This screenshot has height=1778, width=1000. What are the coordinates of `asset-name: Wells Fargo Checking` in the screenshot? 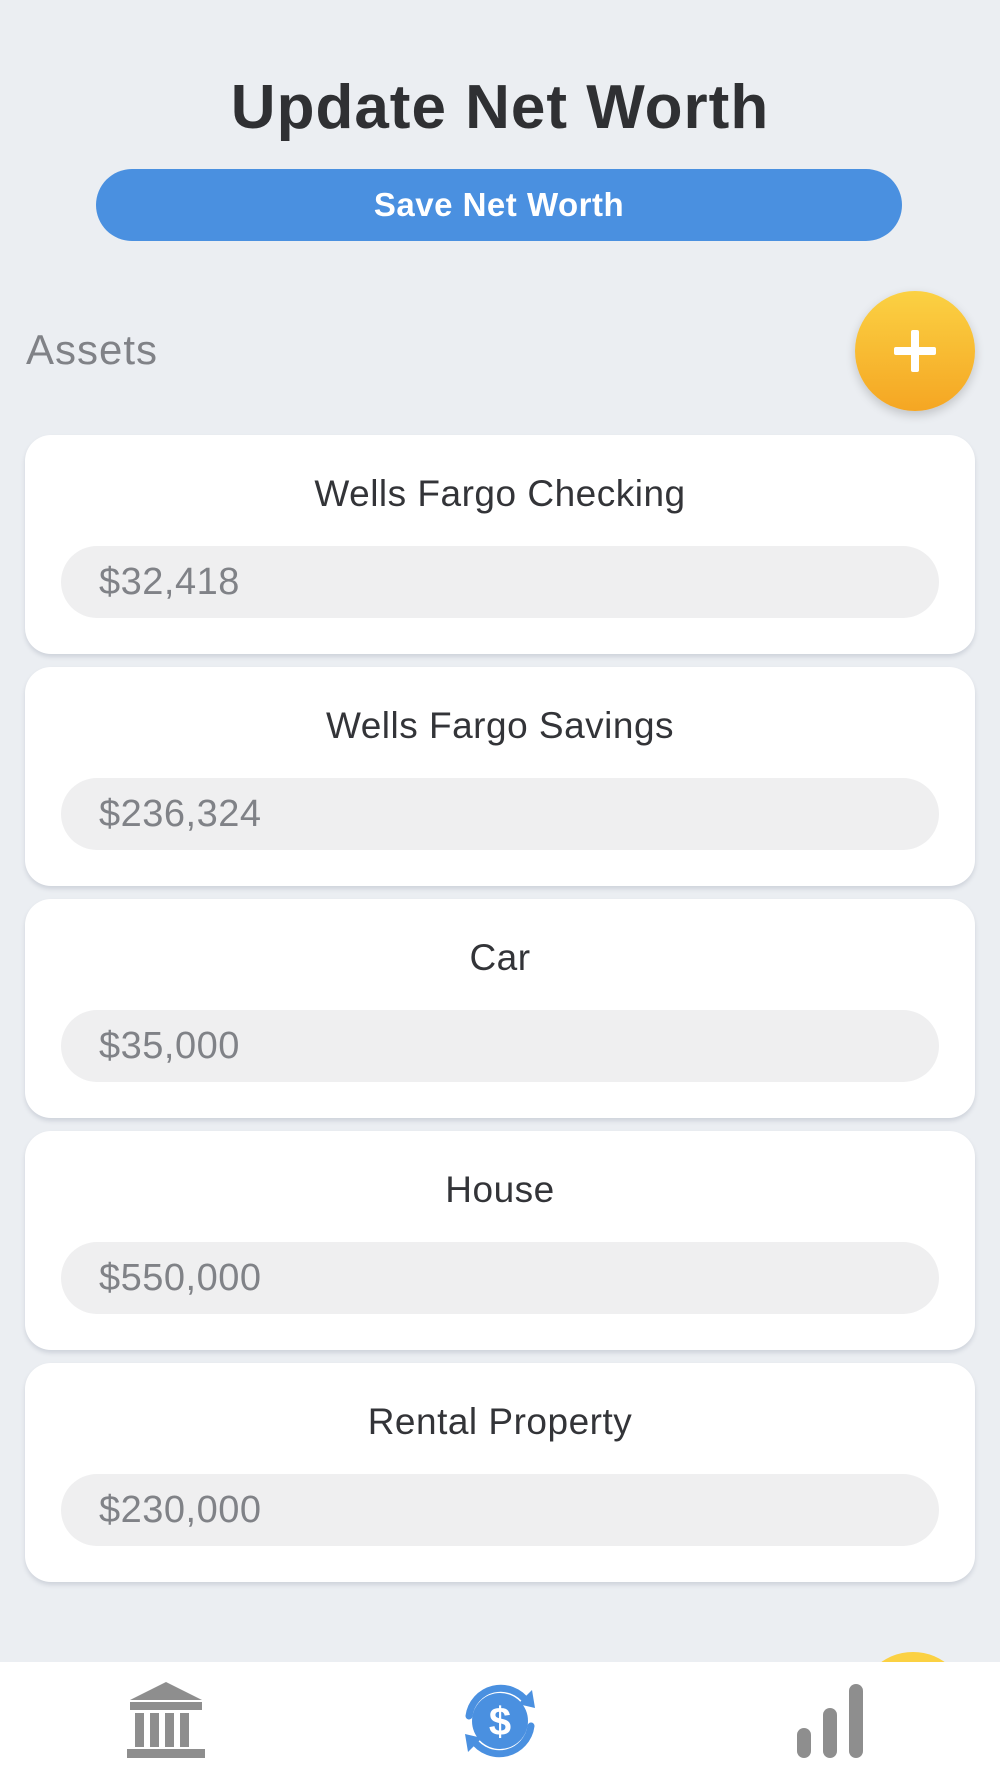 It's located at (500, 493).